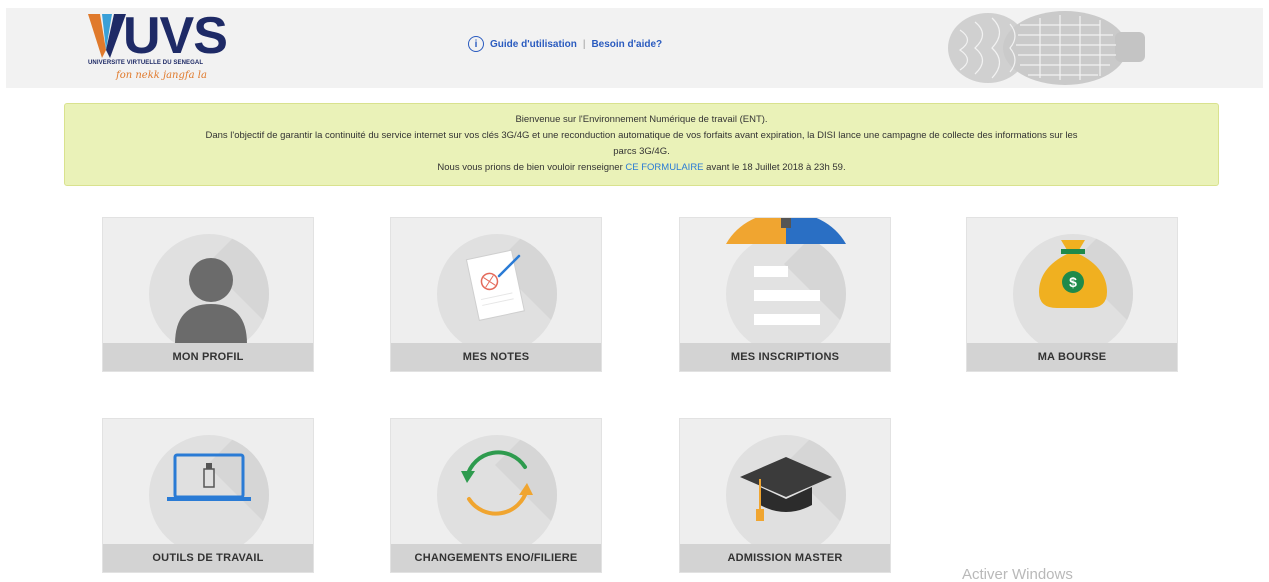 This screenshot has height=582, width=1269. What do you see at coordinates (664, 167) in the screenshot?
I see `form-link: CE FORMULAIRE` at bounding box center [664, 167].